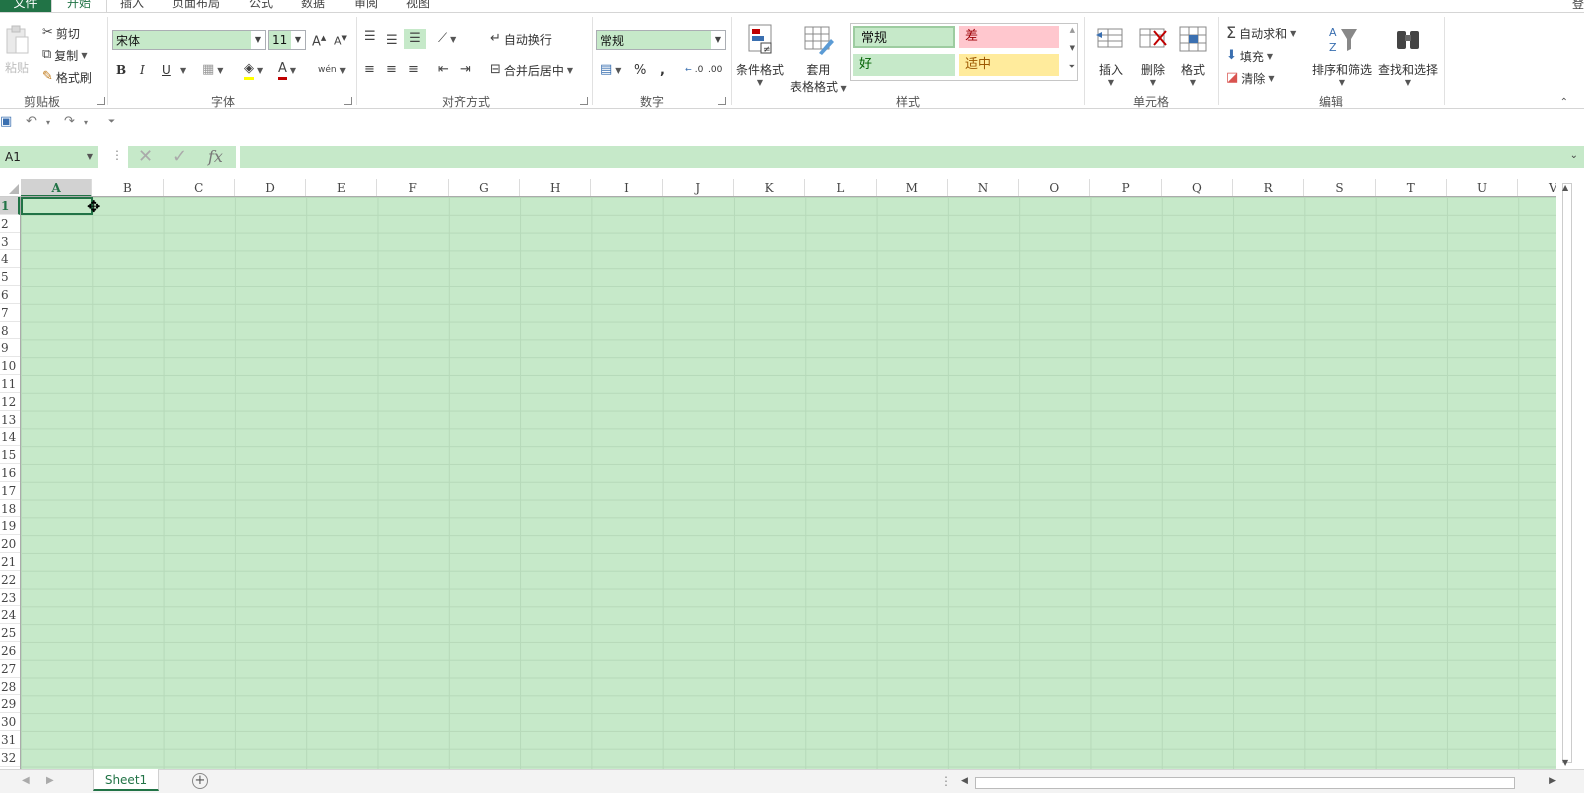 The width and height of the screenshot is (1584, 793). I want to click on align-middle-button: ☰, so click(392, 41).